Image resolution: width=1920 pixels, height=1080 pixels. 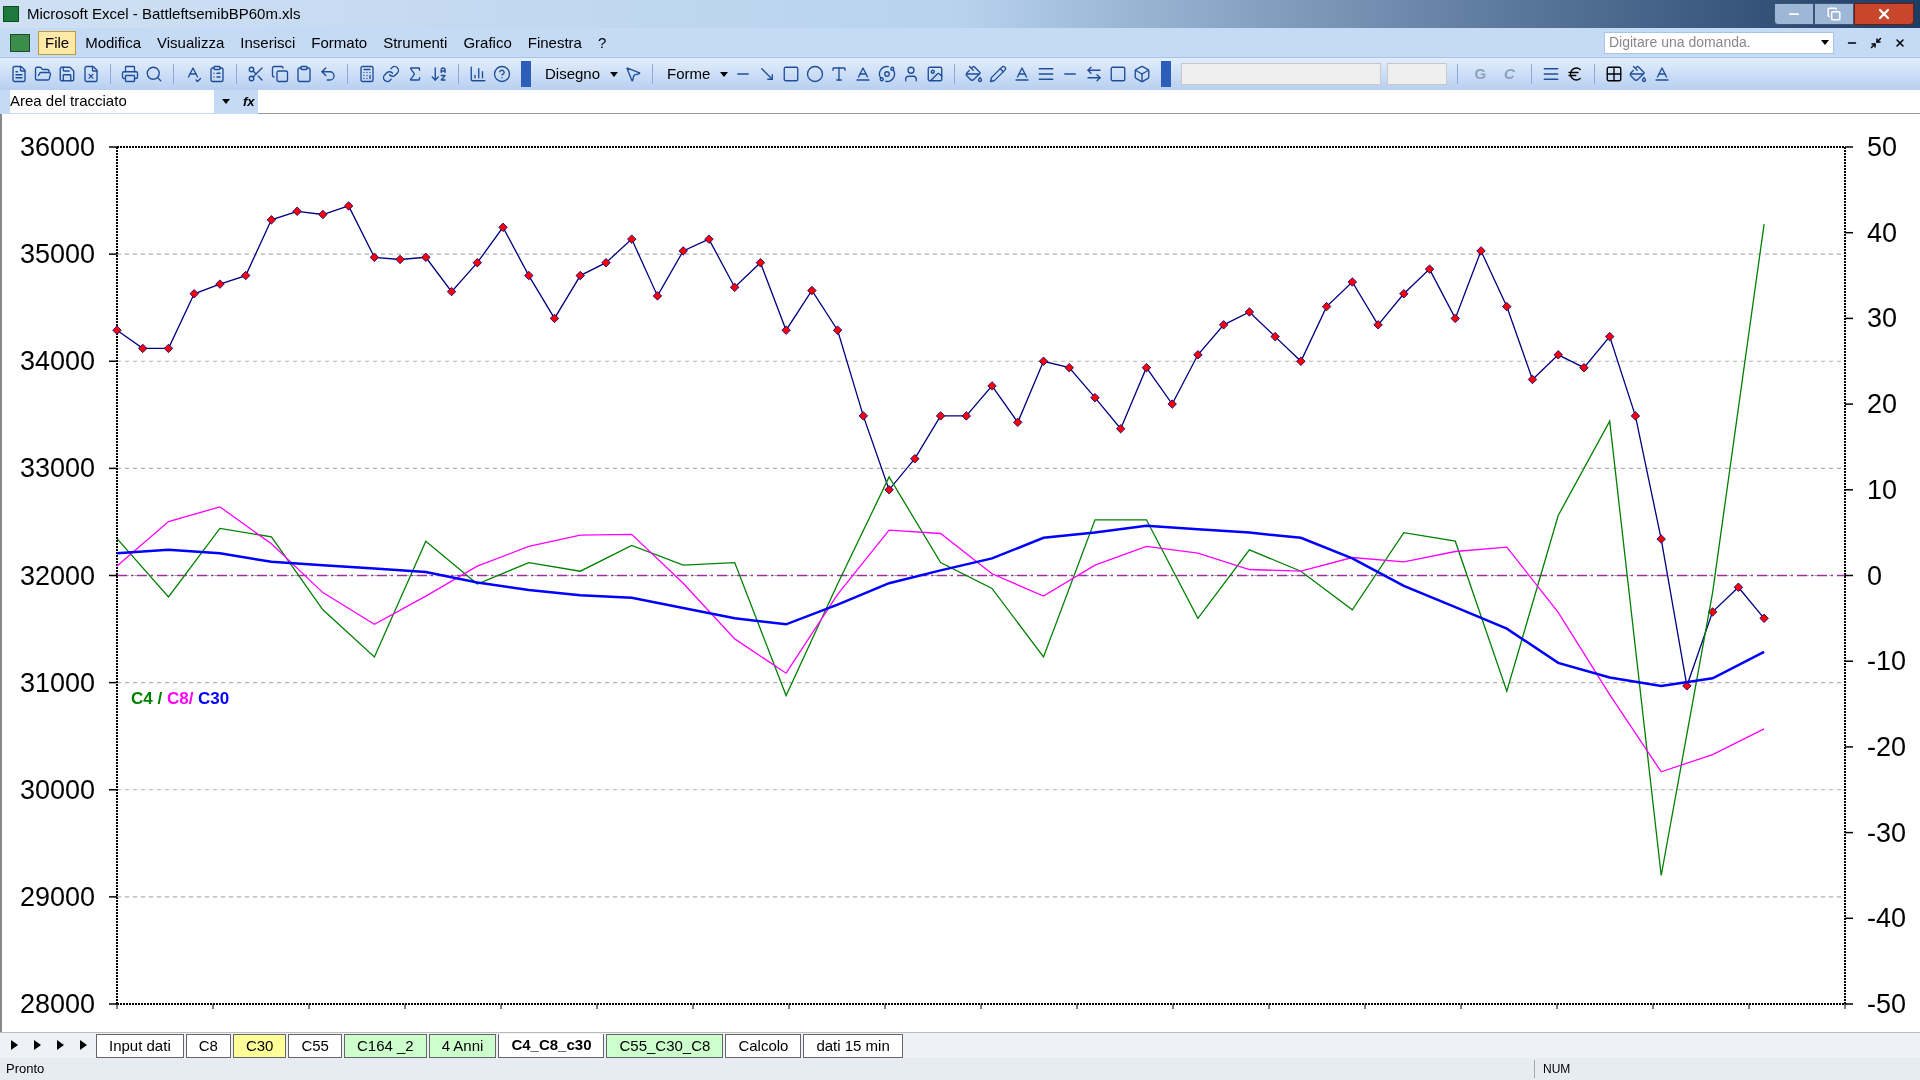 I want to click on menu-item: Modifica, so click(x=113, y=42).